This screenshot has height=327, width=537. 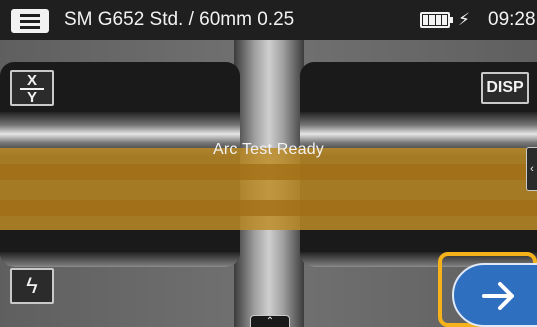 What do you see at coordinates (268, 149) in the screenshot?
I see `status-message: Arc Test Ready` at bounding box center [268, 149].